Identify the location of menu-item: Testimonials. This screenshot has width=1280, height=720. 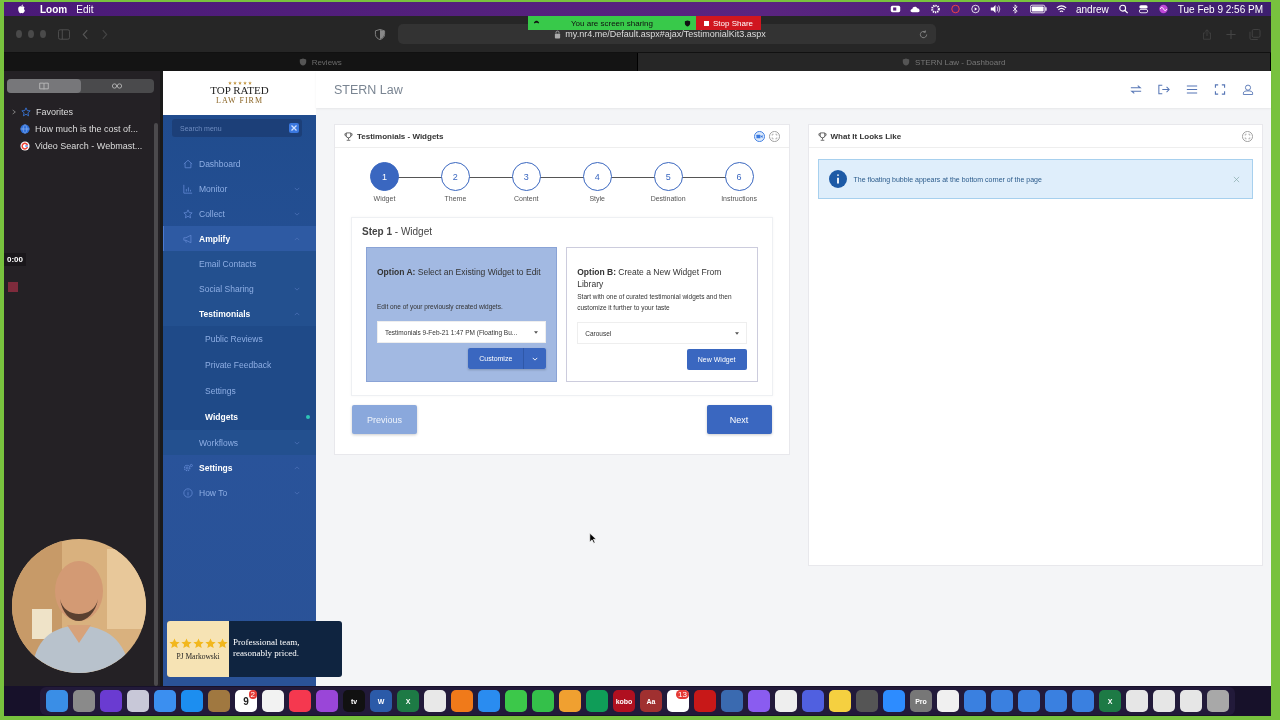
(239, 313).